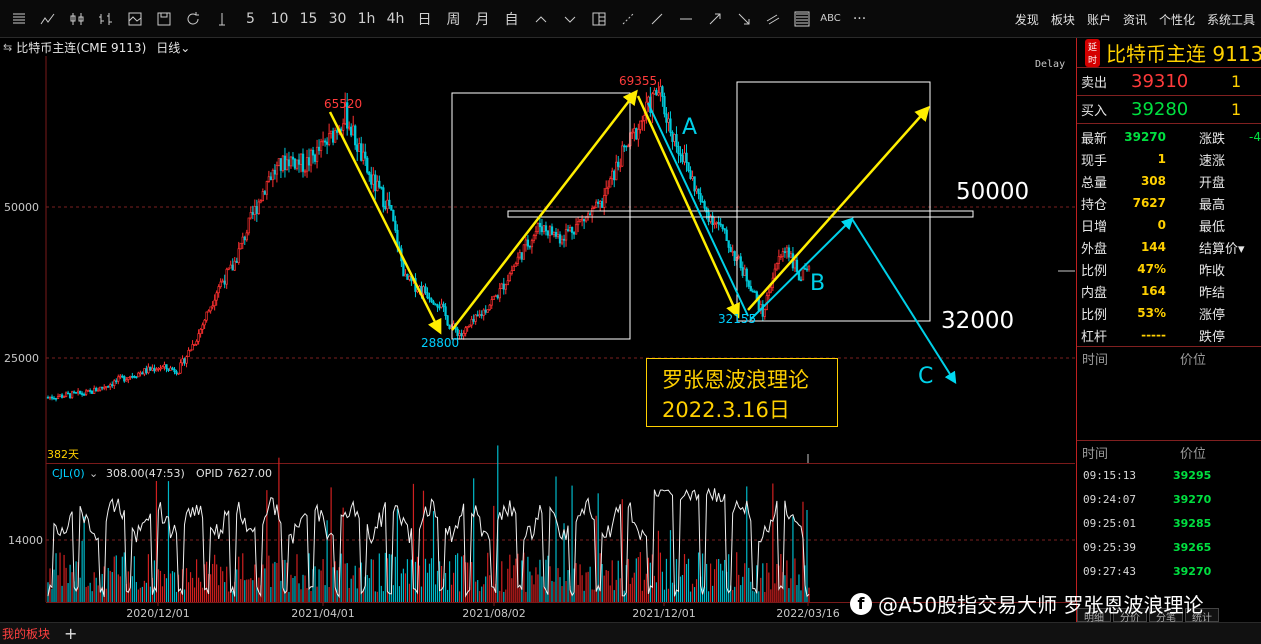 Image resolution: width=1261 pixels, height=644 pixels. What do you see at coordinates (493, 613) in the screenshot?
I see `x-tick-label: 2021/08/02` at bounding box center [493, 613].